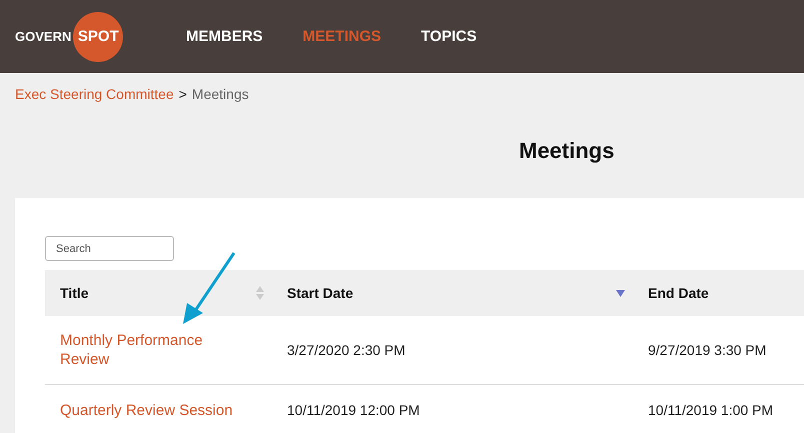  I want to click on nav-link: MEMBERS, so click(224, 36).